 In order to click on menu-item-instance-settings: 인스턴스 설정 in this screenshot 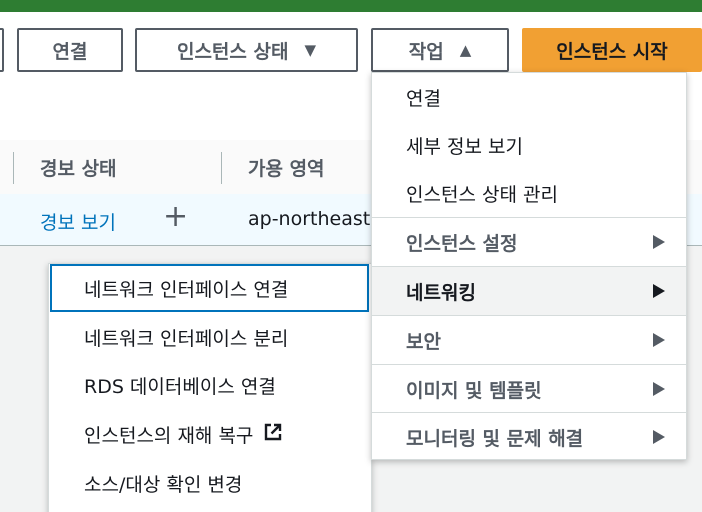, I will do `click(529, 242)`.